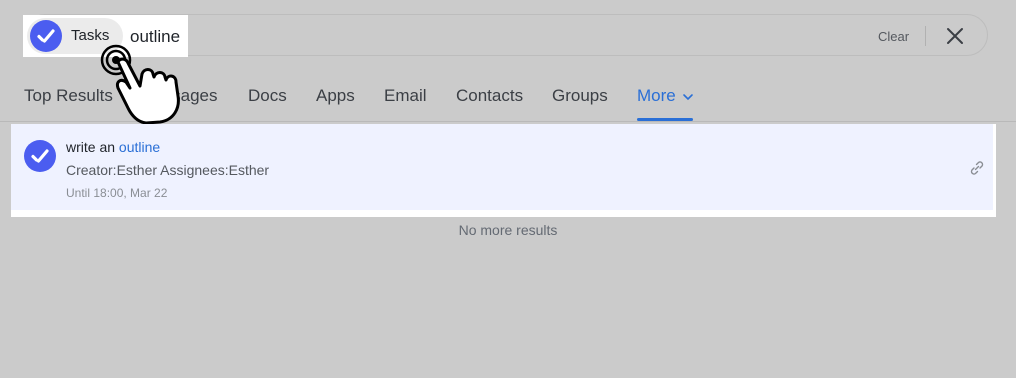 The height and width of the screenshot is (378, 1016). What do you see at coordinates (977, 168) in the screenshot?
I see `link-icon` at bounding box center [977, 168].